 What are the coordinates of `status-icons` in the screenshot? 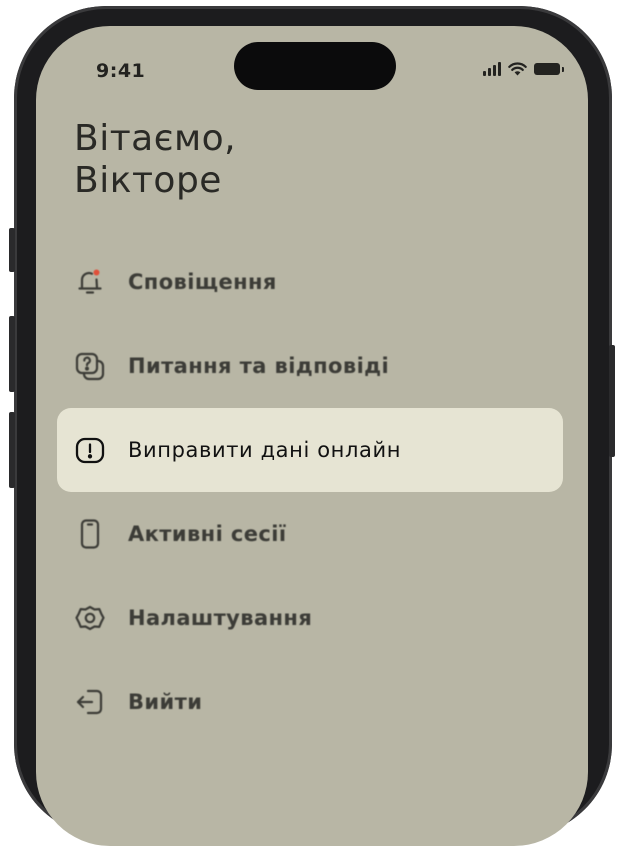 It's located at (523, 69).